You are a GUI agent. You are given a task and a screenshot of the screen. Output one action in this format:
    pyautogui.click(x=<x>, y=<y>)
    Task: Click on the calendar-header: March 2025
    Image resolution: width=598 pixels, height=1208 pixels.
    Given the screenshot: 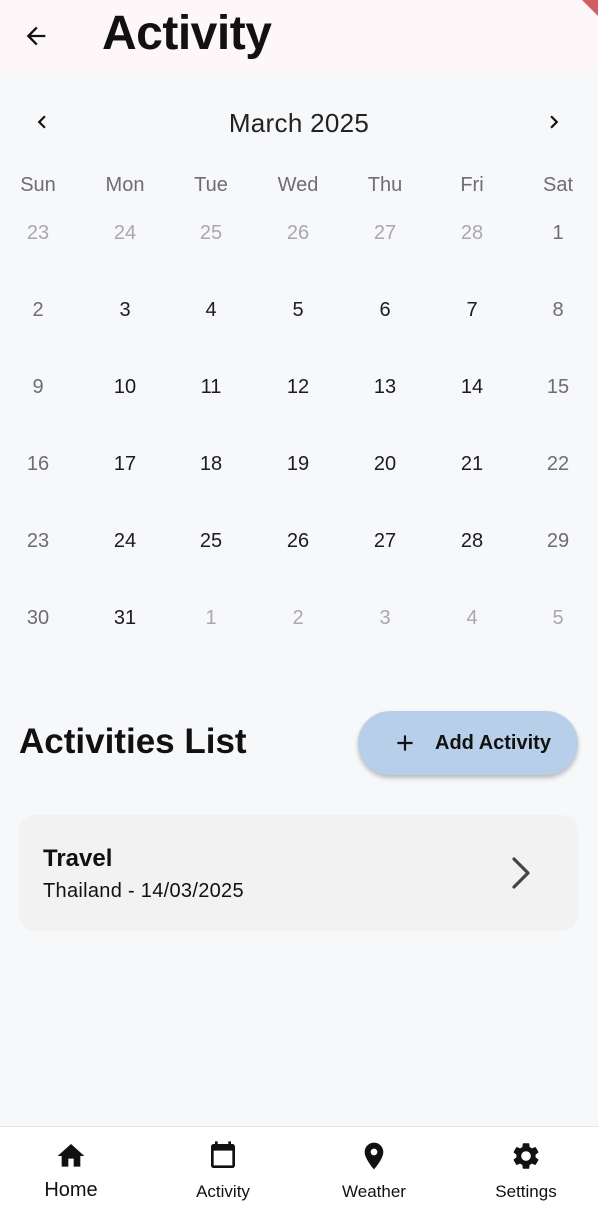 What is the action you would take?
    pyautogui.click(x=299, y=123)
    